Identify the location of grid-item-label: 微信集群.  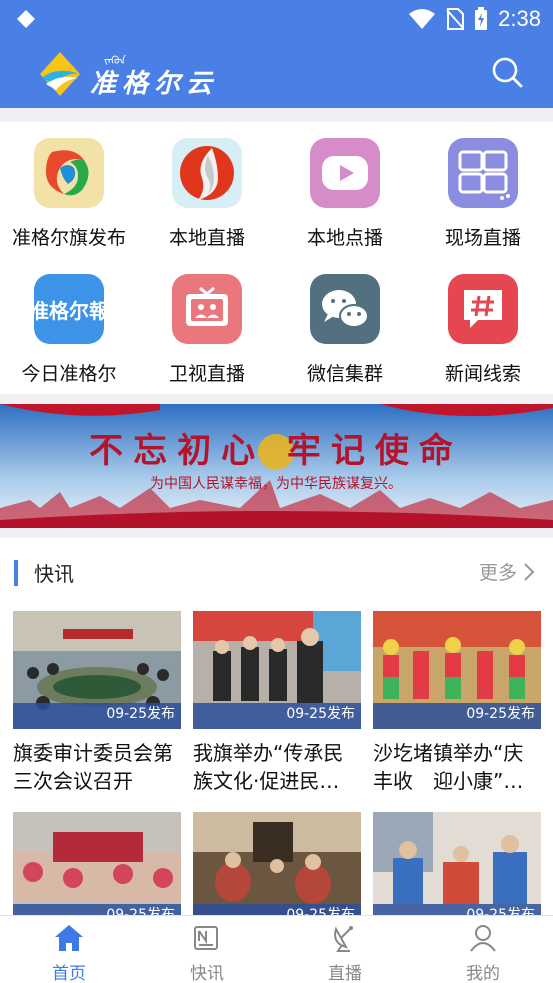
(344, 374).